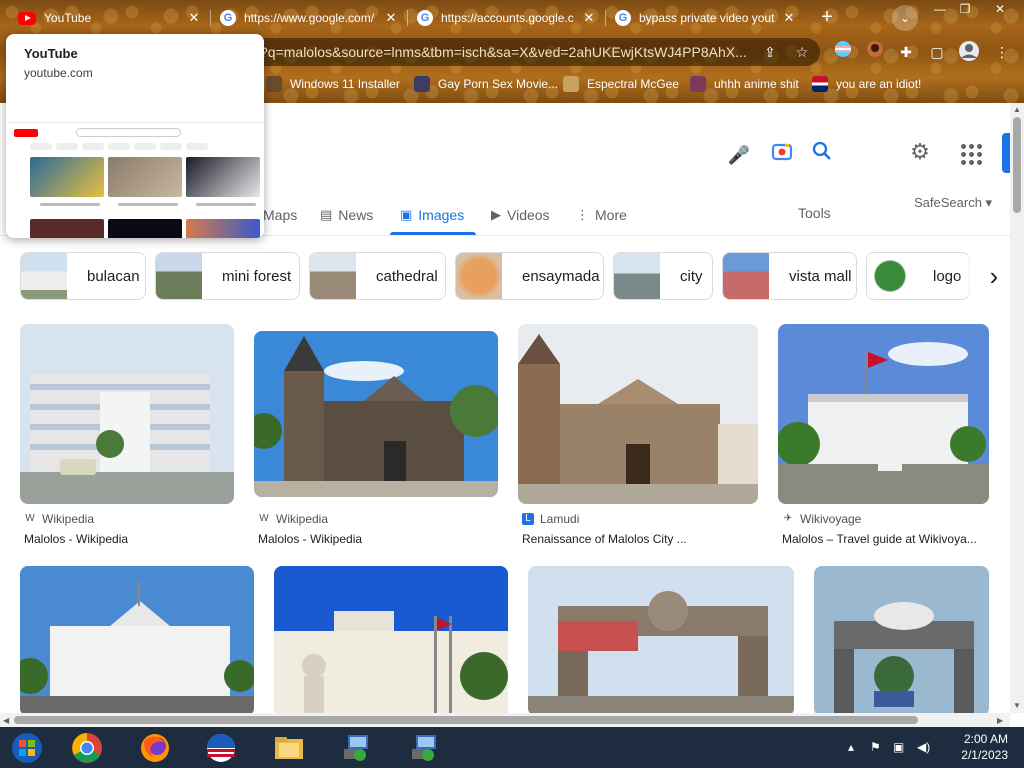  What do you see at coordinates (221, 748) in the screenshot?
I see `app-taskbar-icon` at bounding box center [221, 748].